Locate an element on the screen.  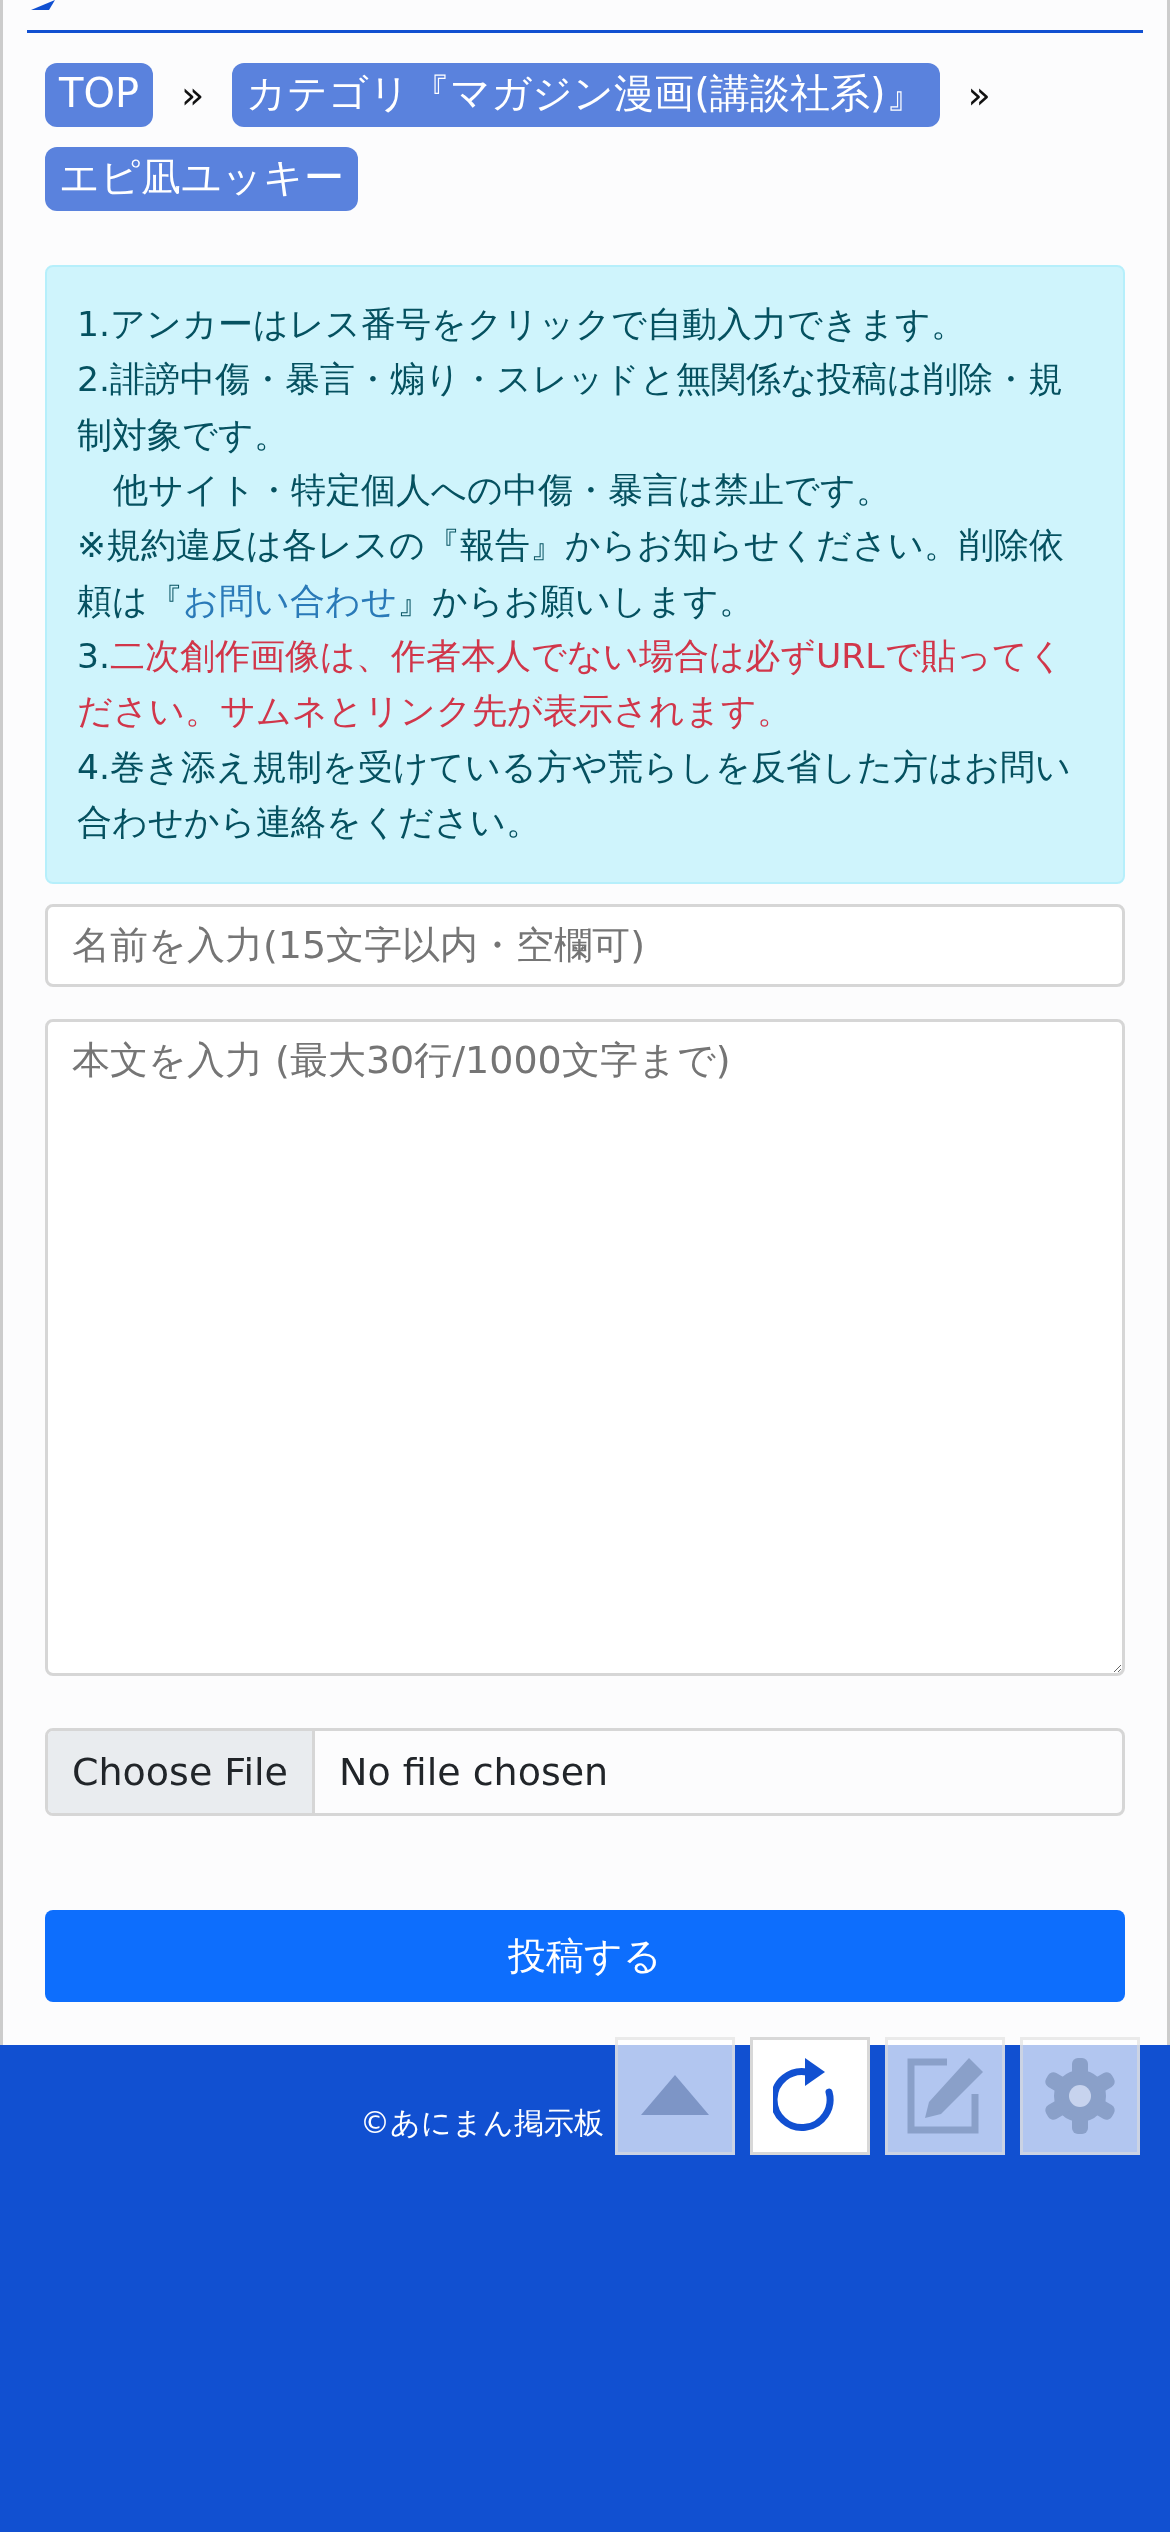
edit-button is located at coordinates (945, 2096).